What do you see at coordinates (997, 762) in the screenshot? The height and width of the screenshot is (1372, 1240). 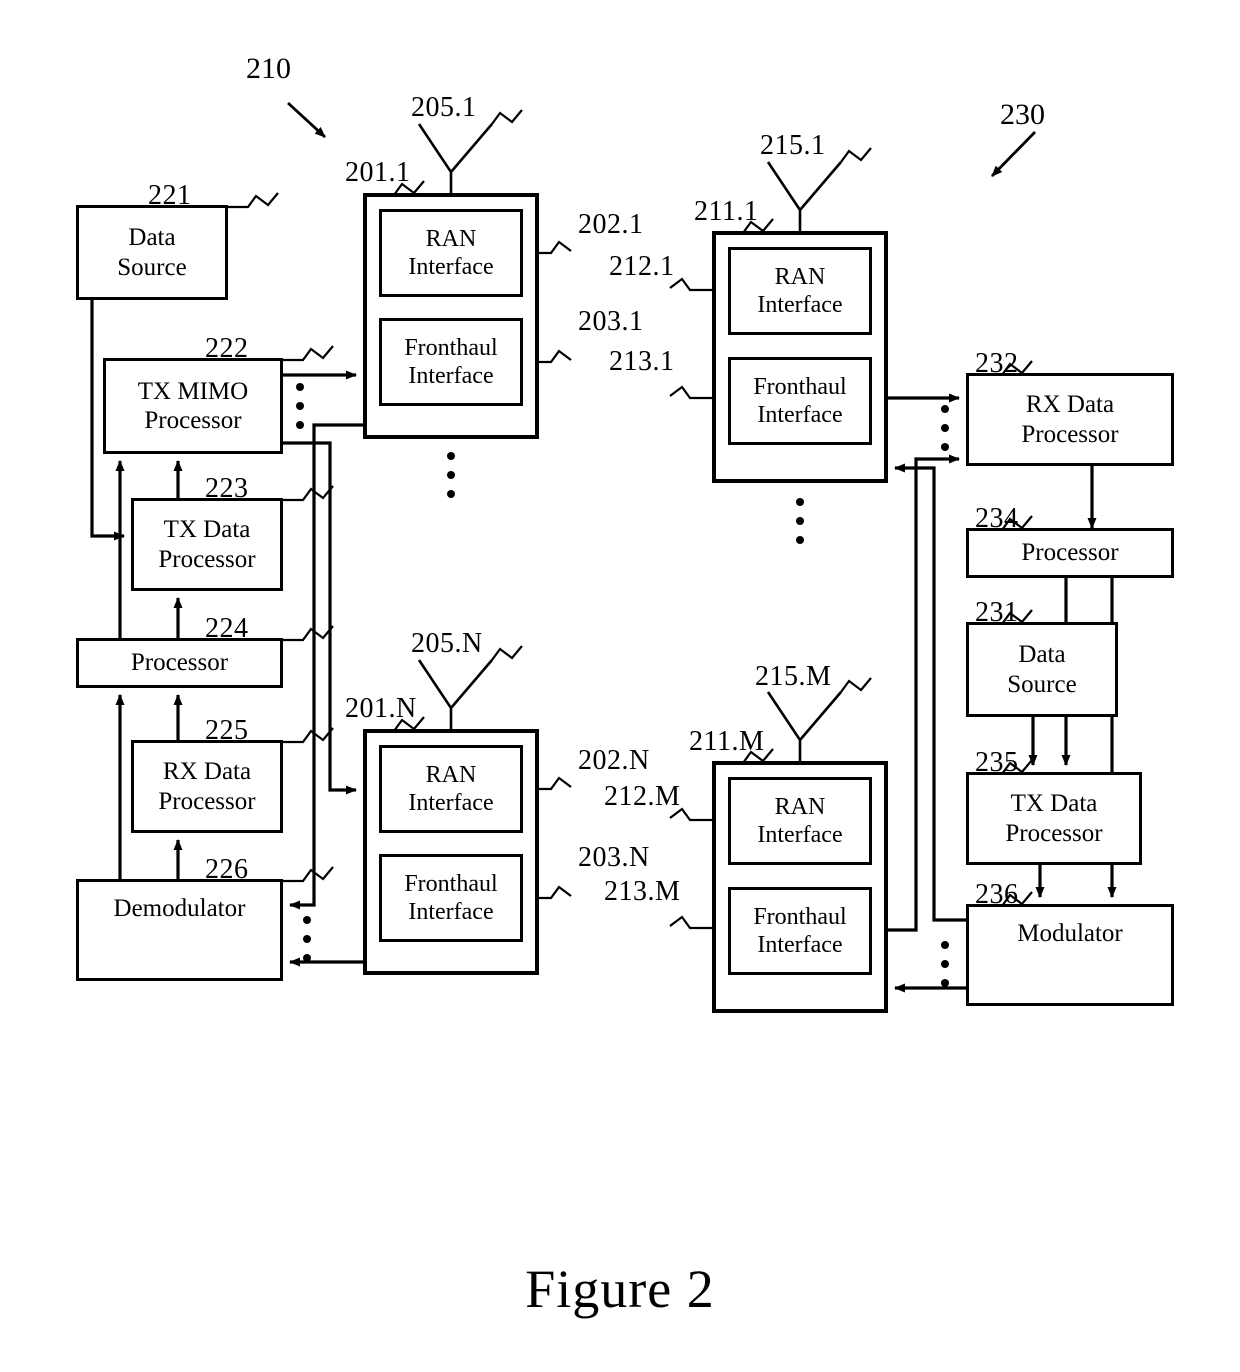 I see `ref-235: 235` at bounding box center [997, 762].